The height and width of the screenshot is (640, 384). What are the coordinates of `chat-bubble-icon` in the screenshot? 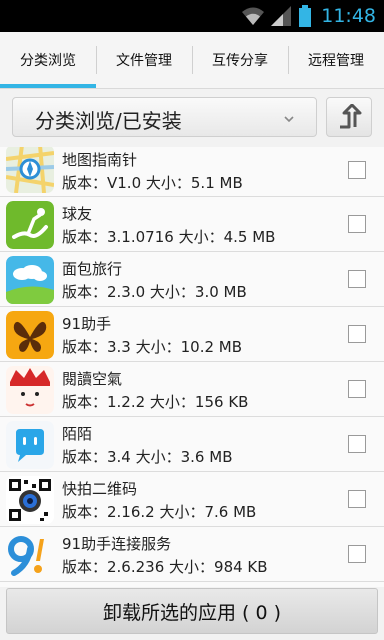 It's located at (30, 445).